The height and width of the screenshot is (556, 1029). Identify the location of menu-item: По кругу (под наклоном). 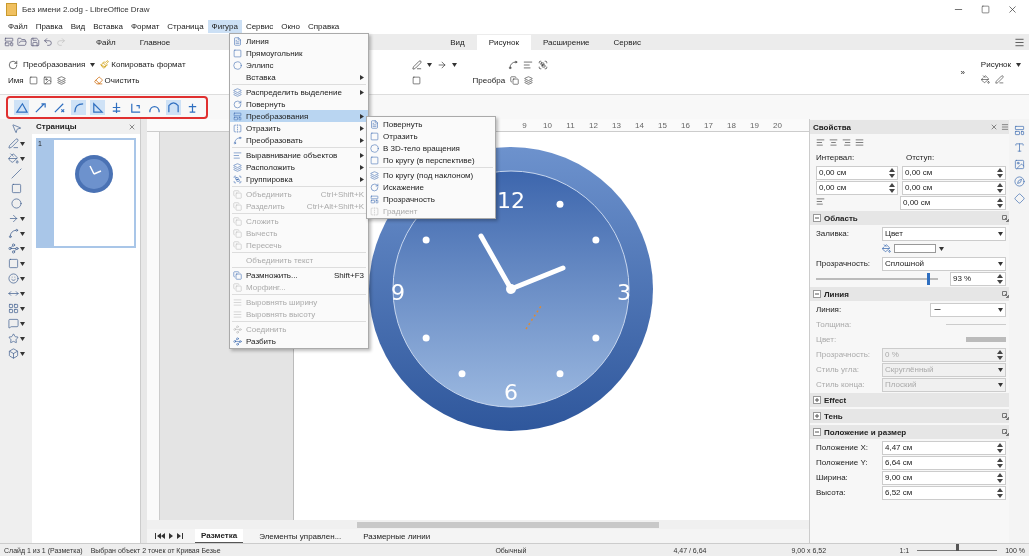
(431, 175).